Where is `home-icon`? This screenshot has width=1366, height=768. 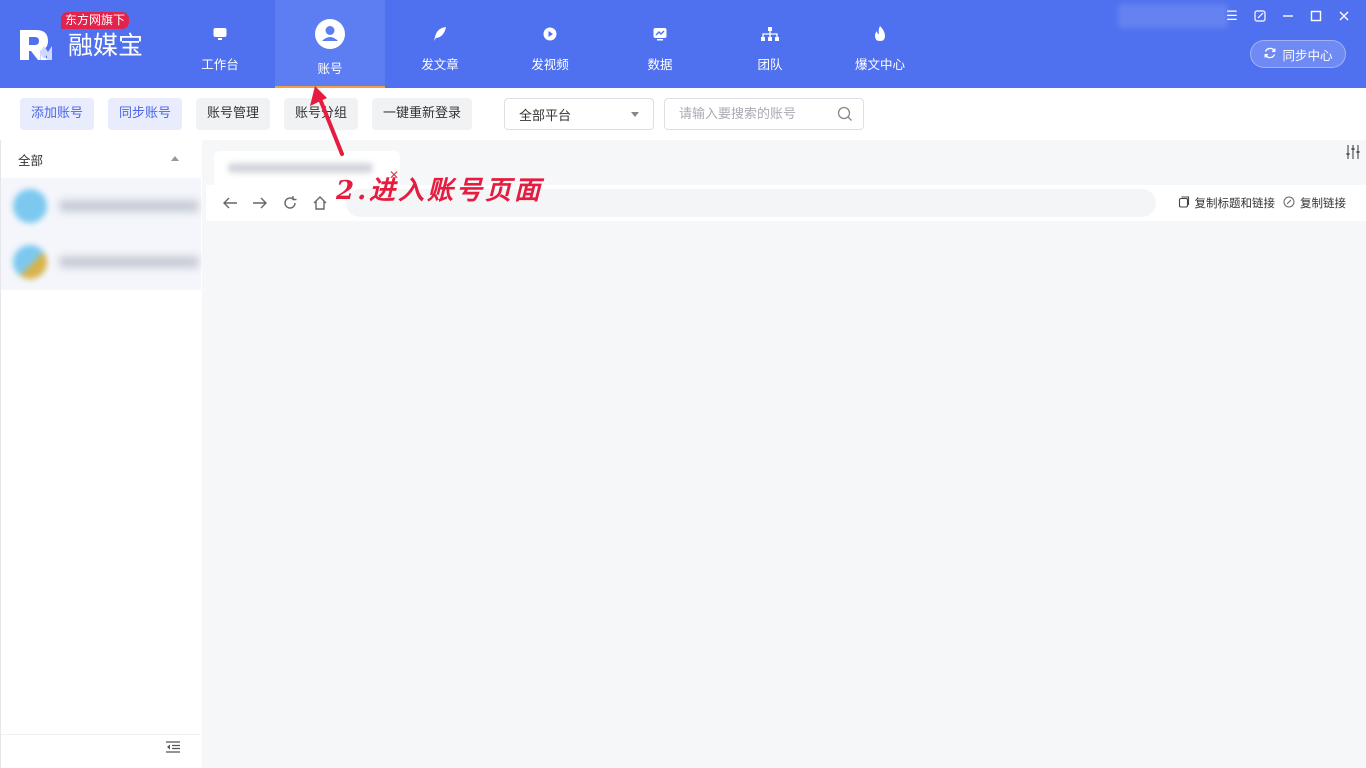 home-icon is located at coordinates (320, 203).